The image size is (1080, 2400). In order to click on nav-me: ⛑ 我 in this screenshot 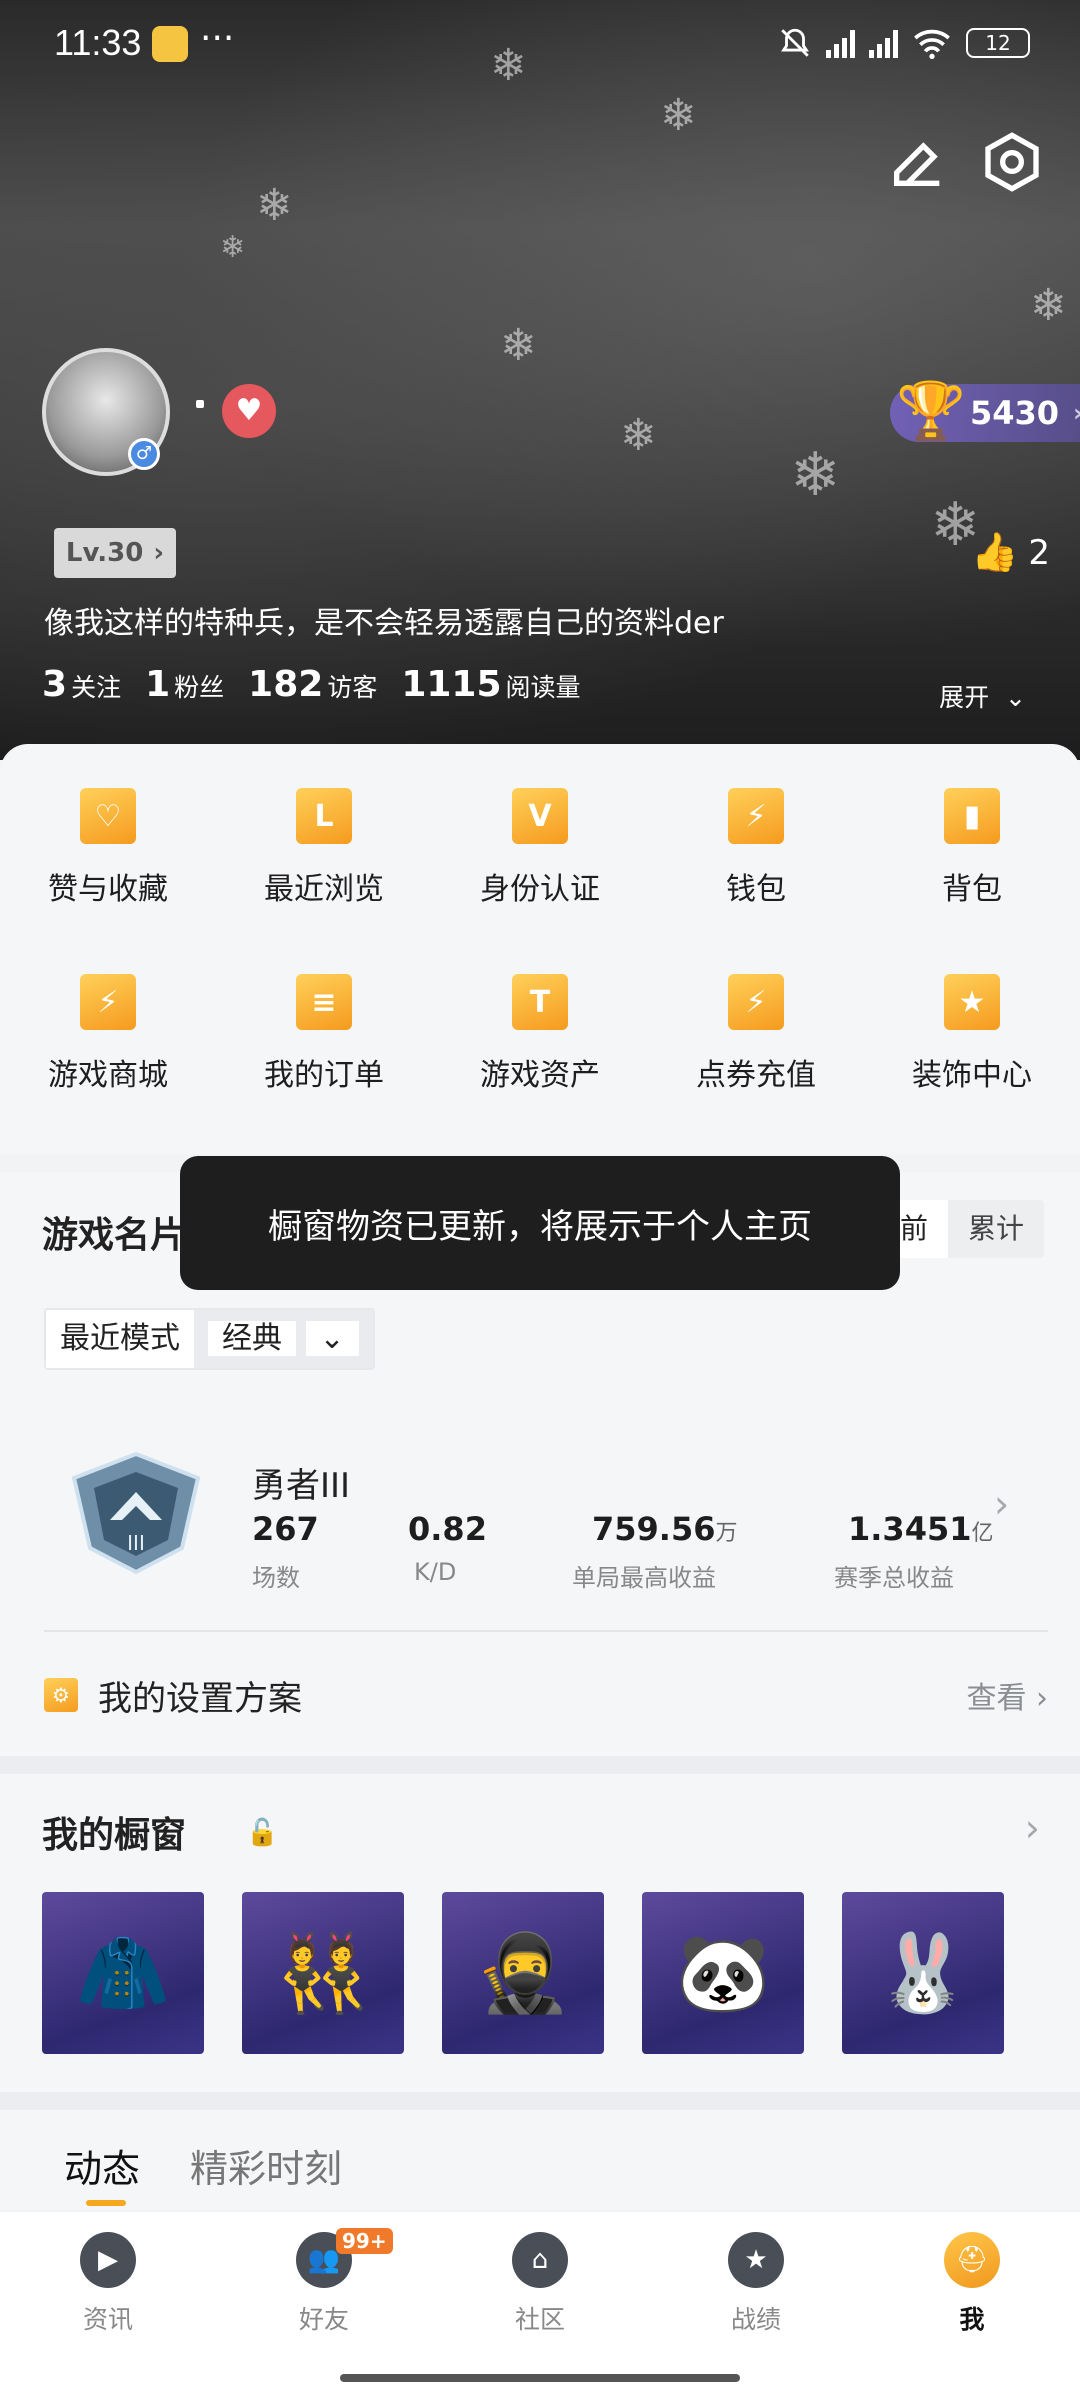, I will do `click(972, 2284)`.